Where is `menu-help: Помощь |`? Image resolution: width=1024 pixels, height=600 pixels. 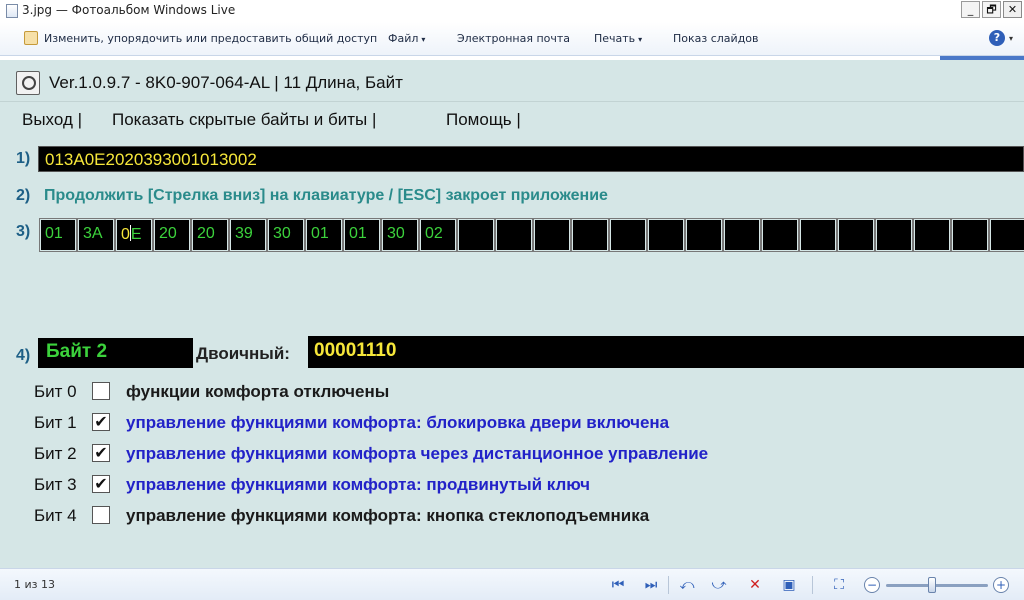 menu-help: Помощь | is located at coordinates (483, 120).